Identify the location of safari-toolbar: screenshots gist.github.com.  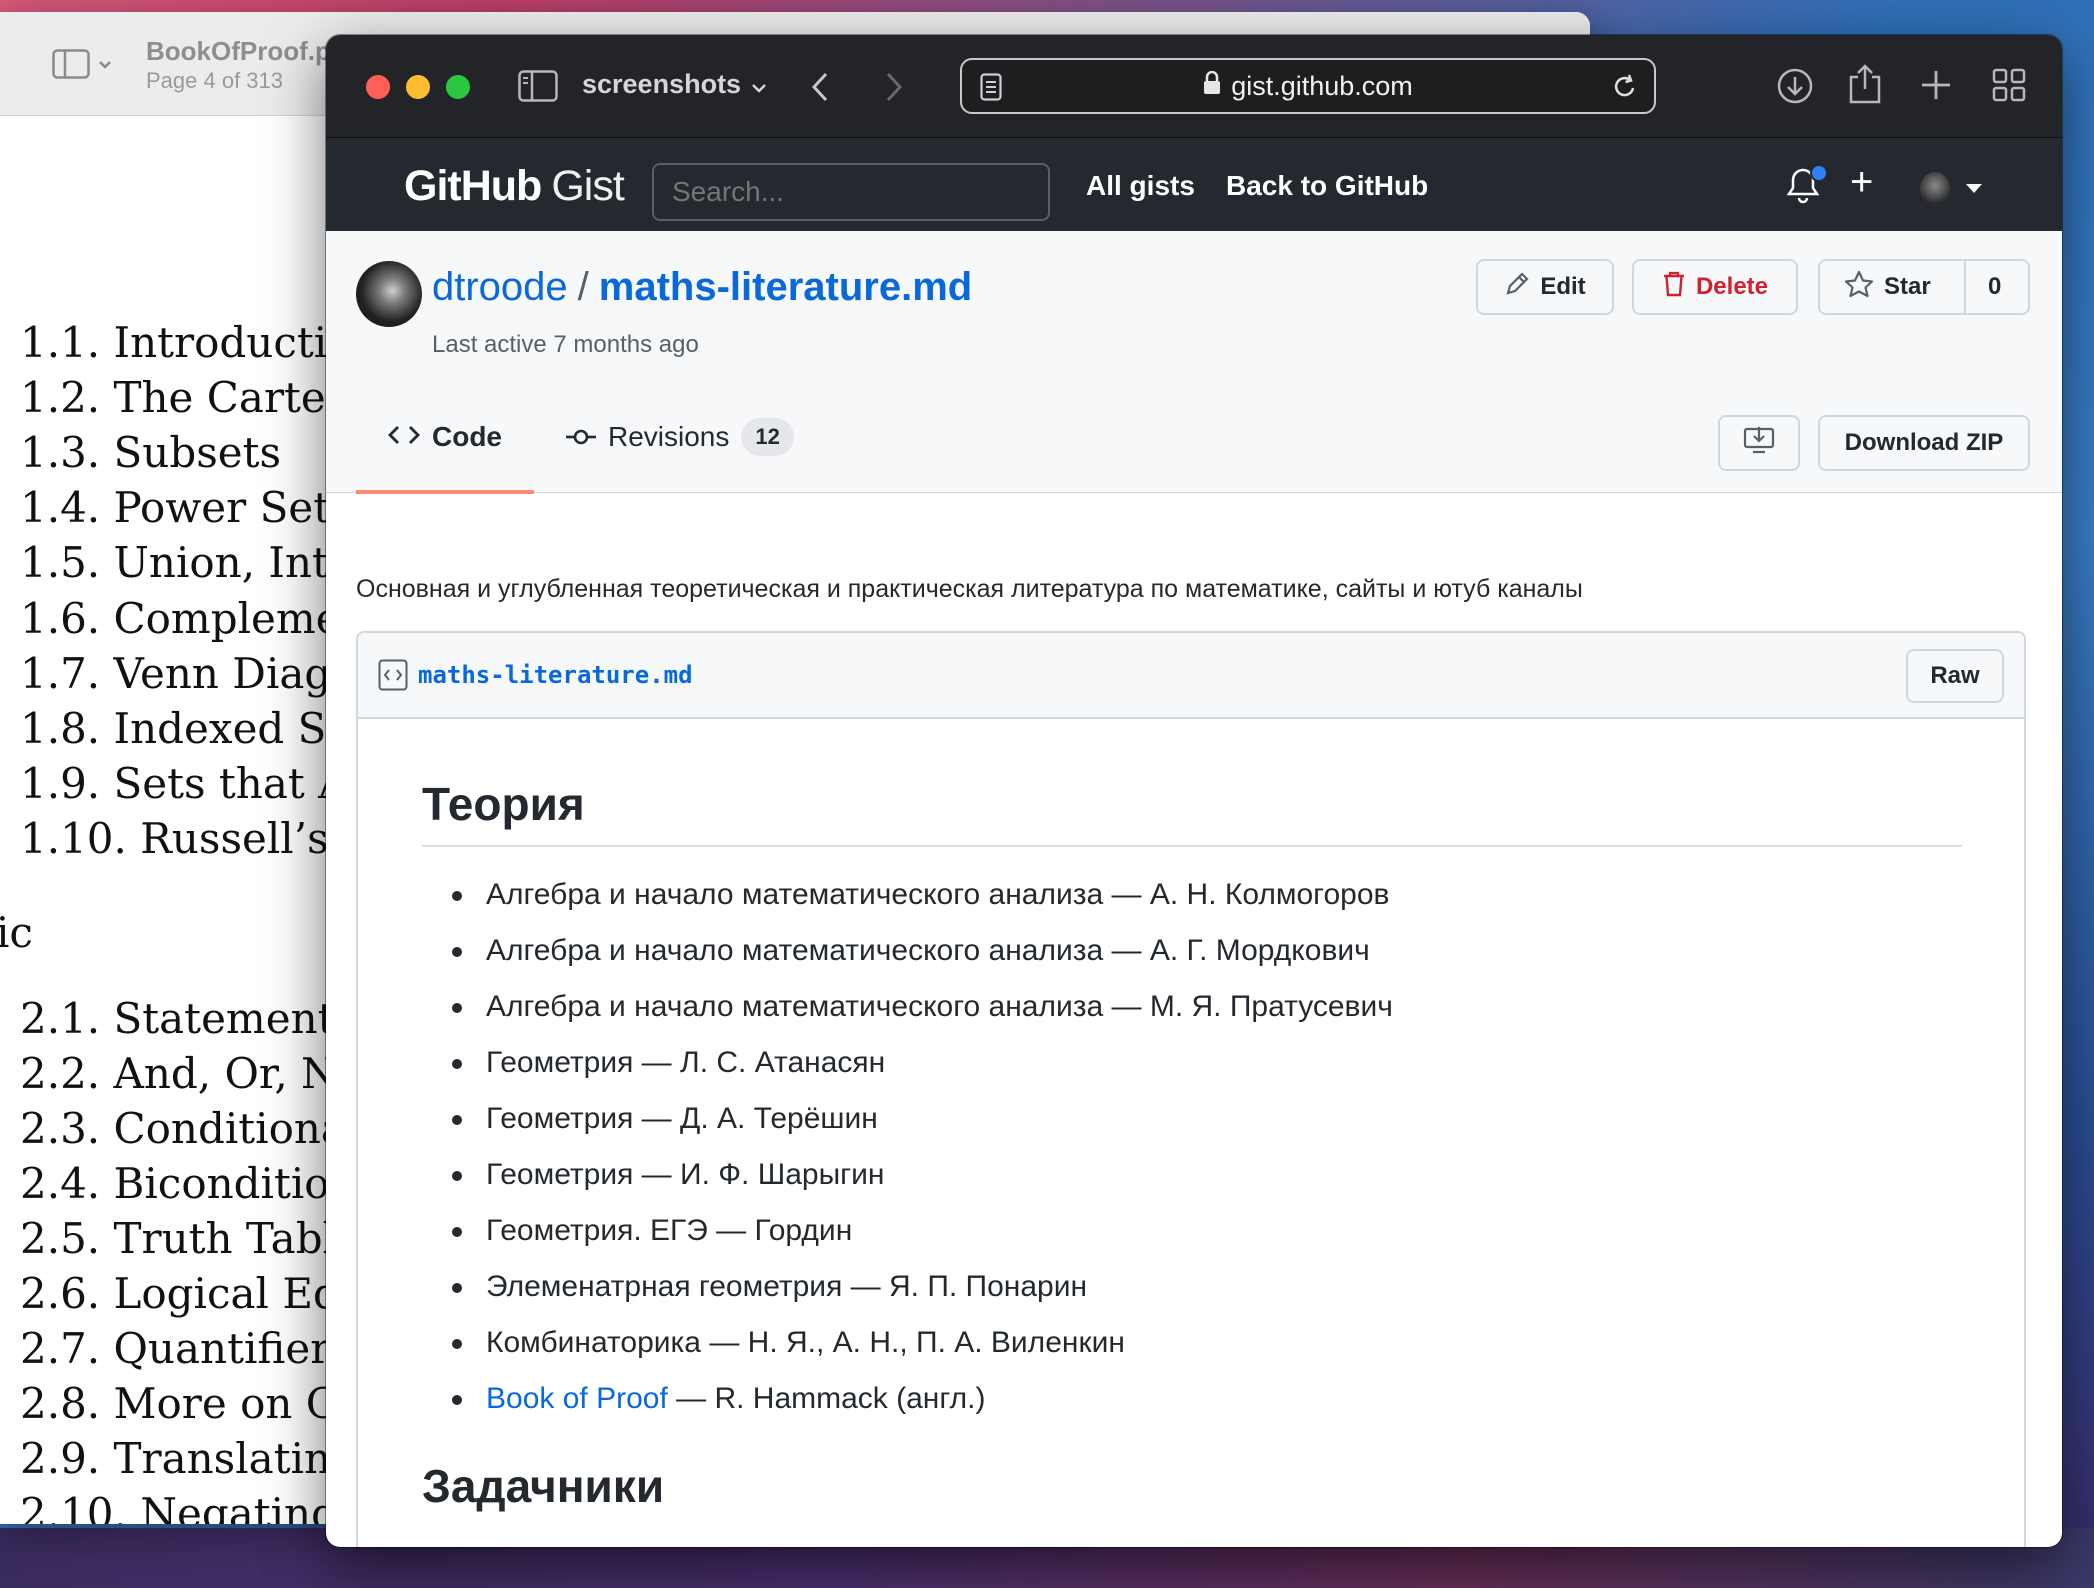
(1194, 86).